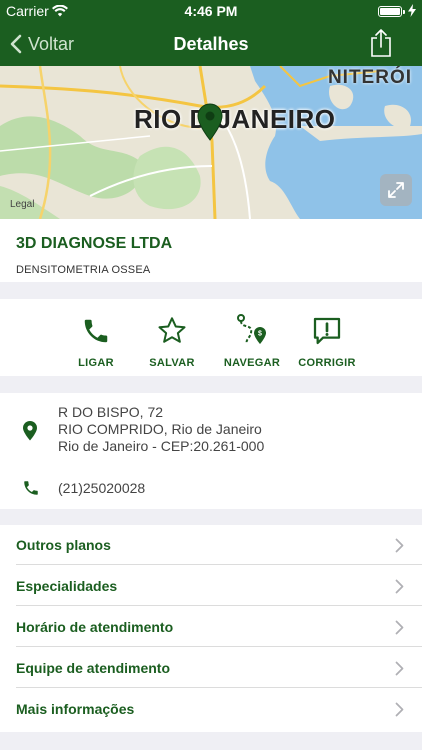 This screenshot has height=750, width=422. What do you see at coordinates (94, 243) in the screenshot?
I see `provider-name: 3D DIAGNOSE LTDA` at bounding box center [94, 243].